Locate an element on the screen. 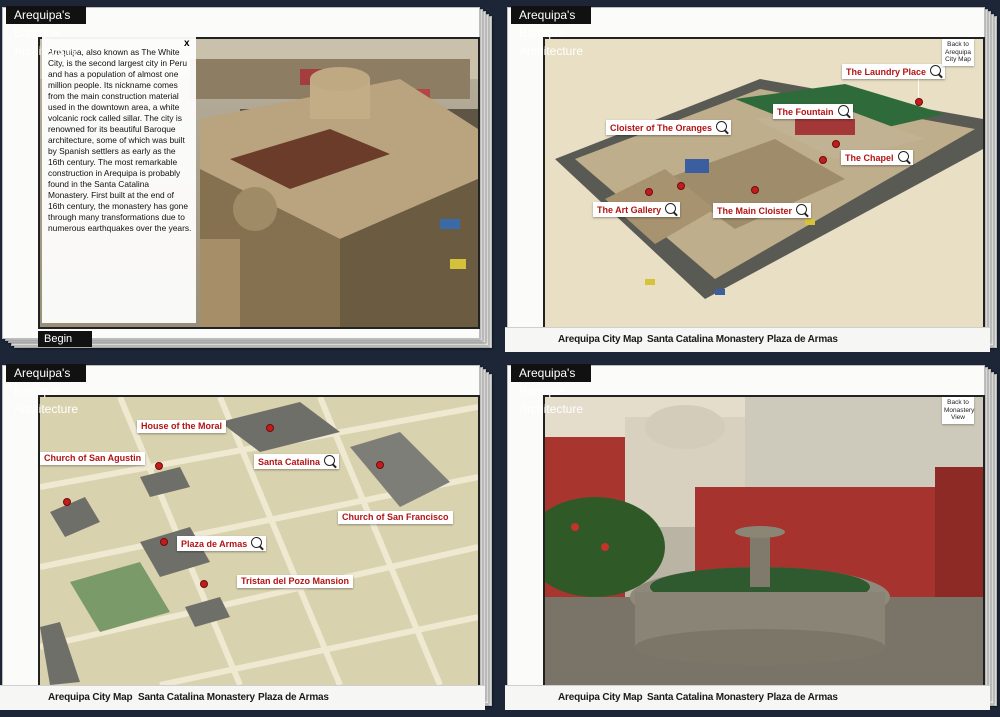 This screenshot has height=717, width=1000. label-text: The Chapel is located at coordinates (869, 158).